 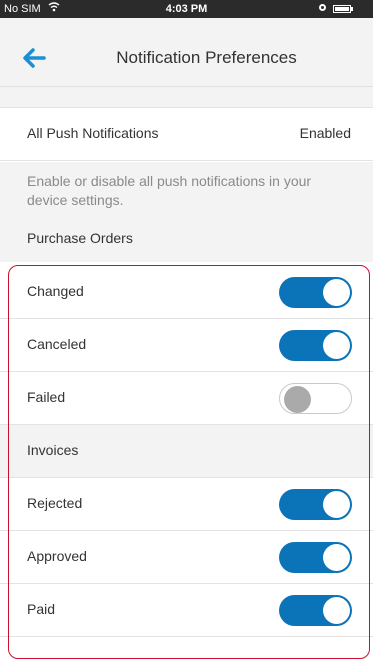 What do you see at coordinates (186, 451) in the screenshot?
I see `section-header-invoices: Invoices` at bounding box center [186, 451].